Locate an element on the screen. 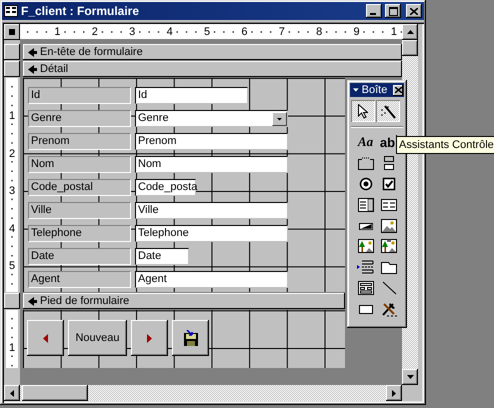 The width and height of the screenshot is (494, 408). text-field: Code_posta is located at coordinates (165, 187).